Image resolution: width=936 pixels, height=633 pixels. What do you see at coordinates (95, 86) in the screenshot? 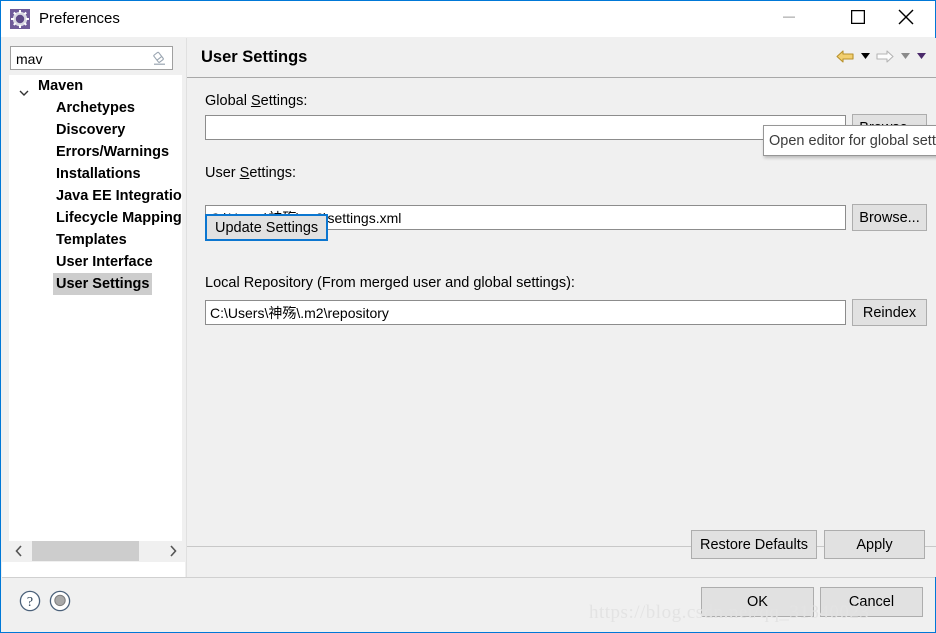
I see `tree-item-maven: Maven` at bounding box center [95, 86].